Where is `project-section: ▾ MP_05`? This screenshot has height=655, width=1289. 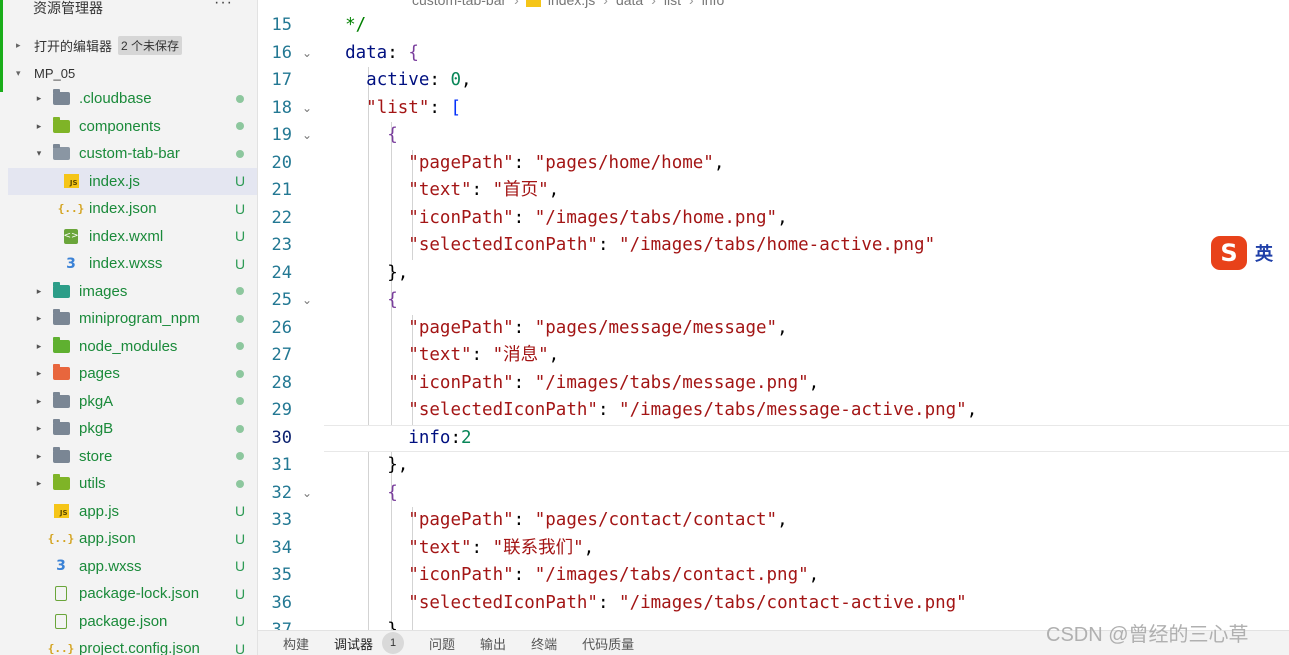 project-section: ▾ MP_05 is located at coordinates (128, 73).